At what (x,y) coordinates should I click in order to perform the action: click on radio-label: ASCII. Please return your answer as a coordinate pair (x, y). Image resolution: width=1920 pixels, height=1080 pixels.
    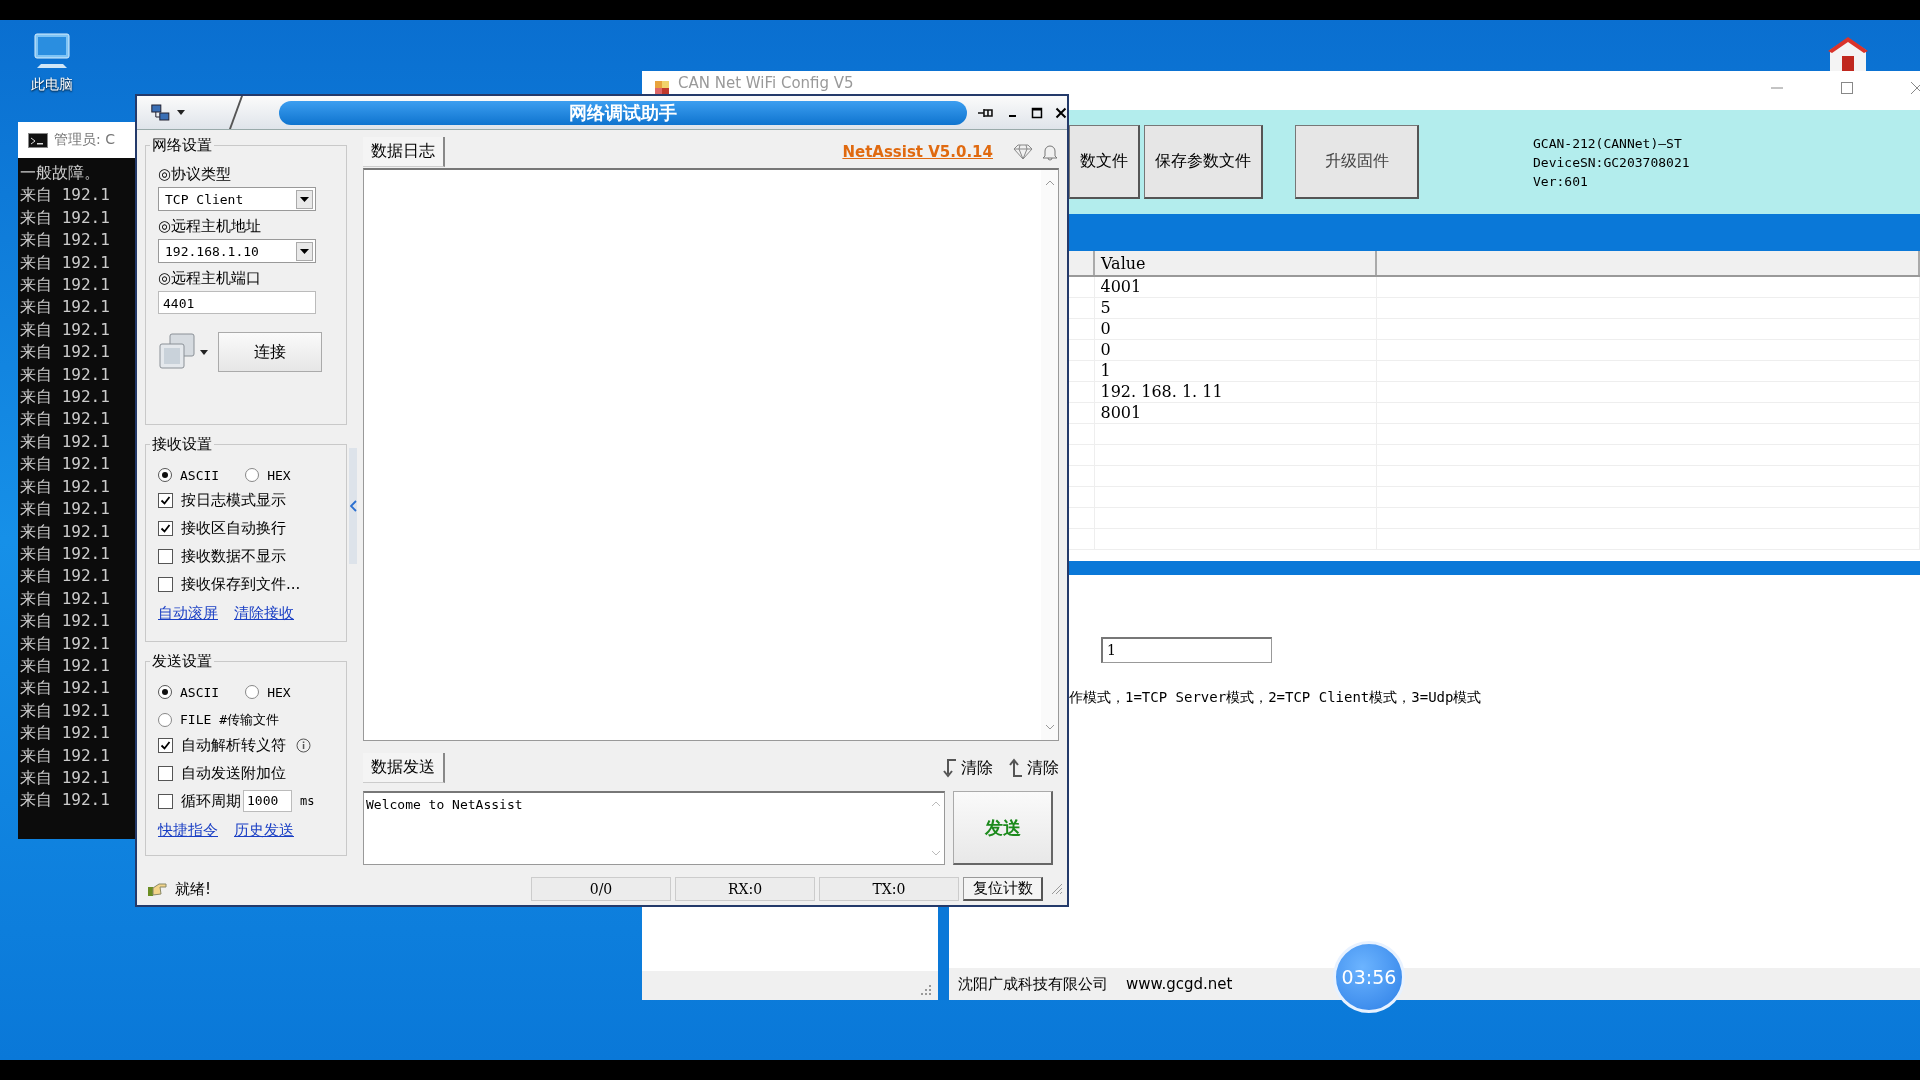
    Looking at the image, I should click on (200, 692).